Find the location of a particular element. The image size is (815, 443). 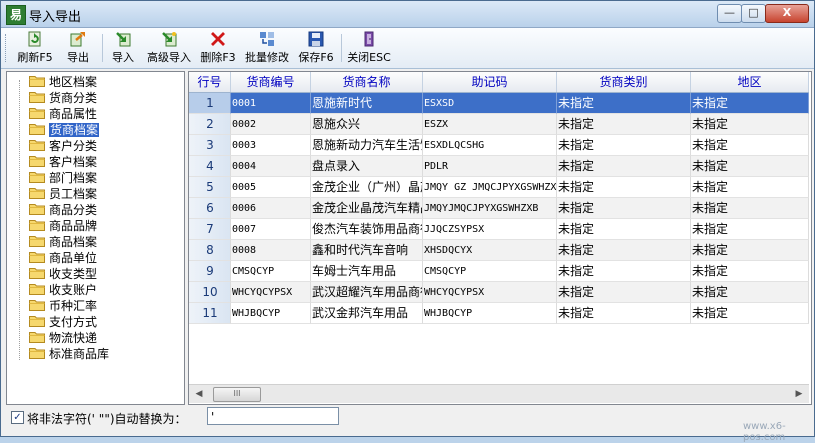

close-esc-button: 关闭ESC is located at coordinates (369, 48).